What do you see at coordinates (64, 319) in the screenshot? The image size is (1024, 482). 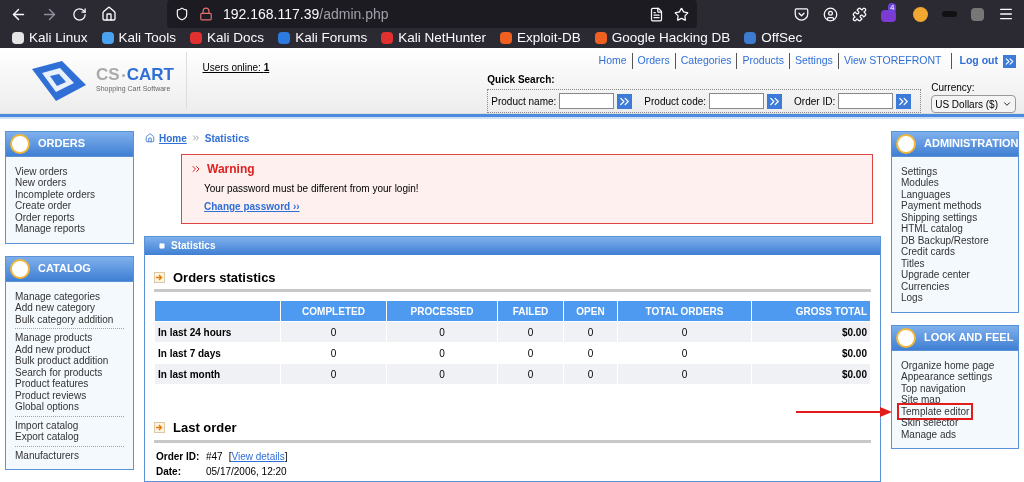 I see `sidebar-link: Bulk category addition` at bounding box center [64, 319].